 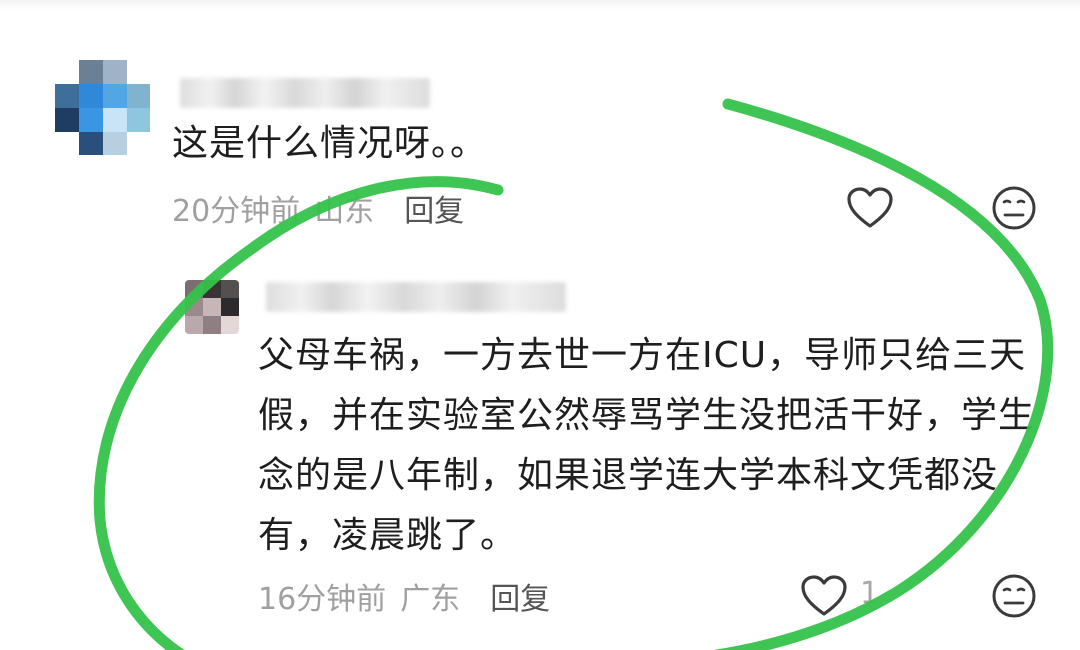 What do you see at coordinates (540, 5) in the screenshot?
I see `previous-comment-edge` at bounding box center [540, 5].